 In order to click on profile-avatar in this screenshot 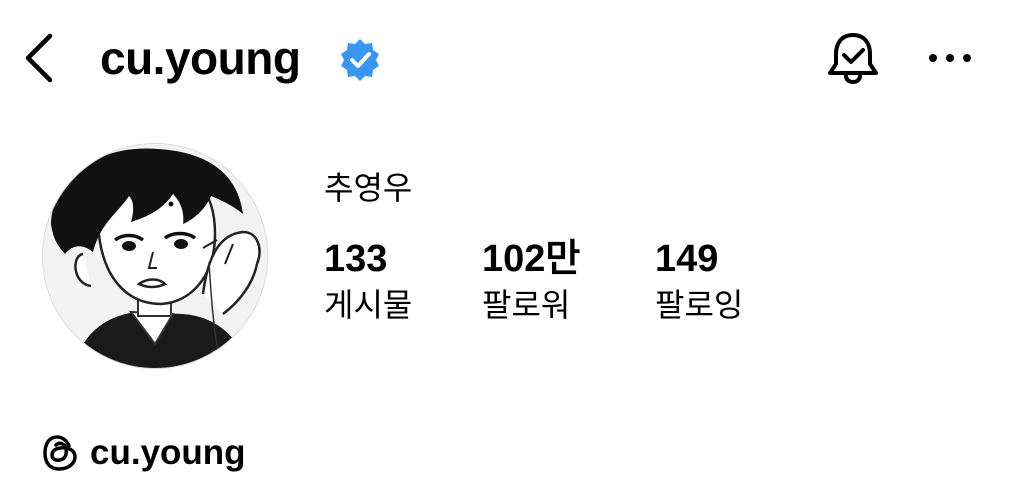, I will do `click(155, 256)`.